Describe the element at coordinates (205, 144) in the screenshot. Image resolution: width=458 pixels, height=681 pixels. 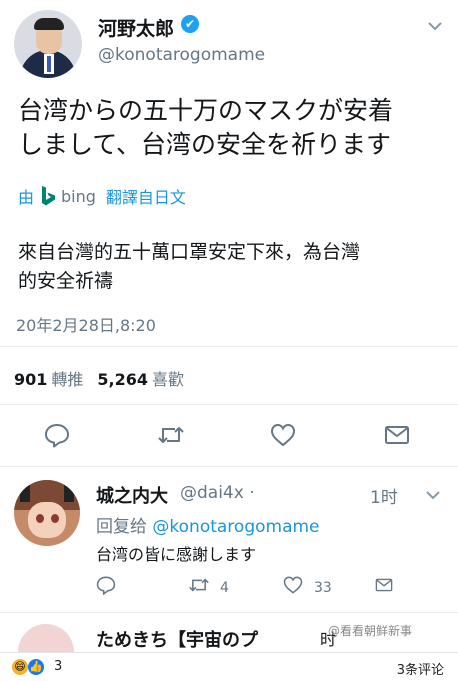
I see `tweet-text-line: しまして、台湾の安全を祈ります` at that location.